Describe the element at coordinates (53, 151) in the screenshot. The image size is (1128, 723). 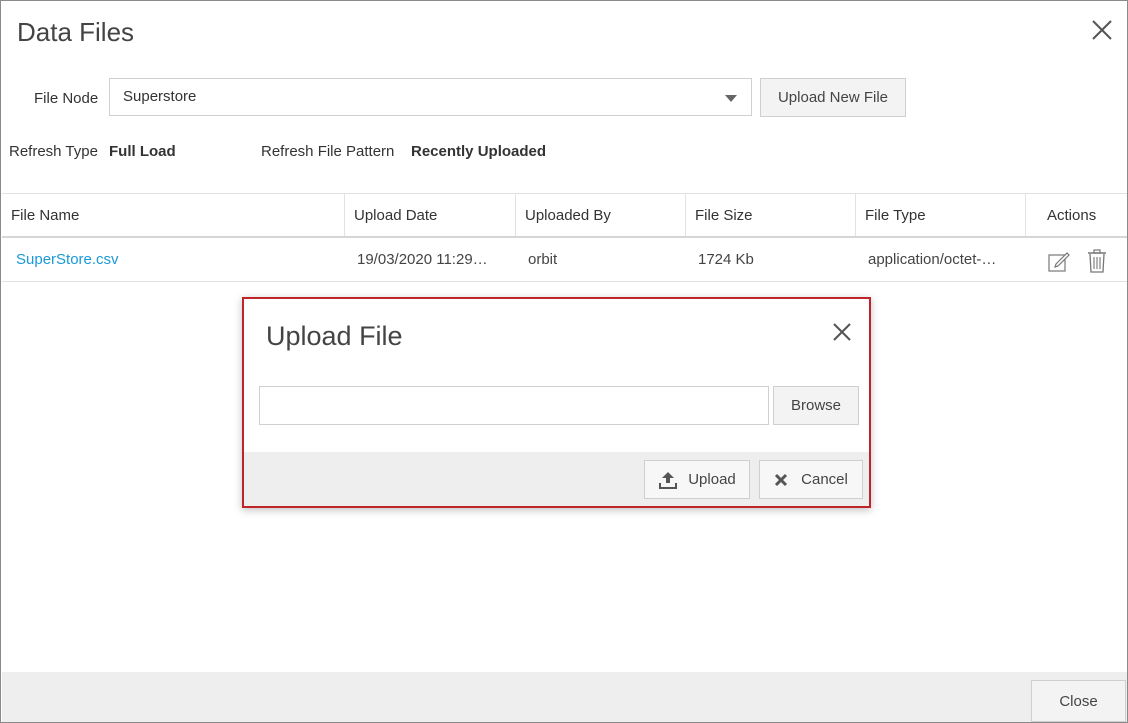
I see `refresh-type-label: Refresh Type` at that location.